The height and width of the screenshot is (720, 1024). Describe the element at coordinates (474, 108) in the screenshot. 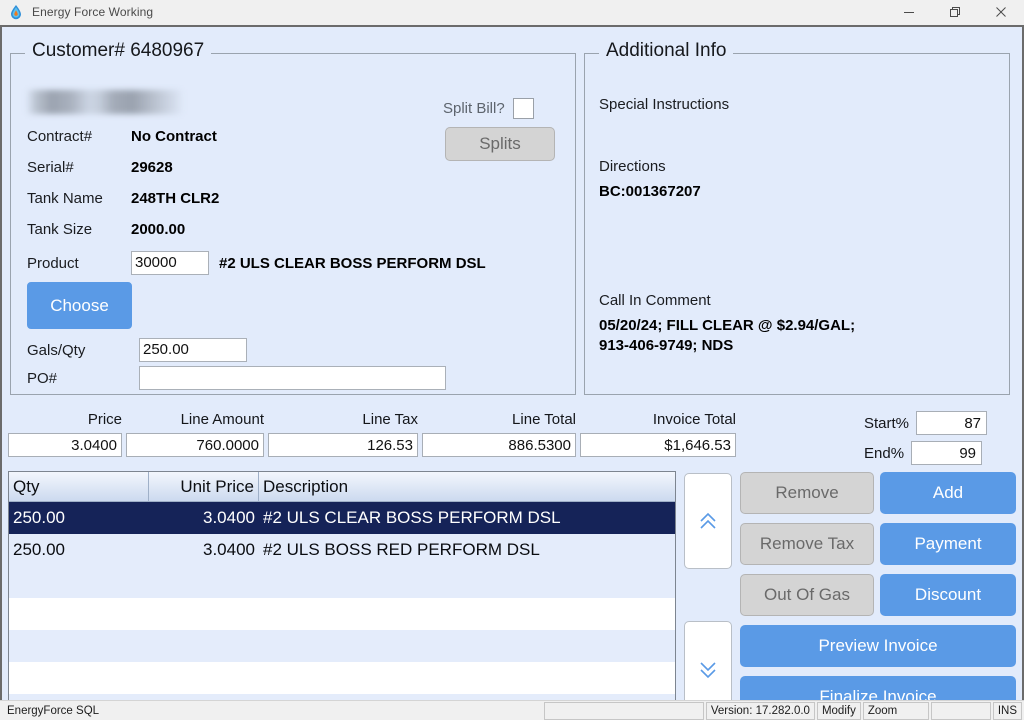

I see `split-bill-label: Split Bill?` at that location.